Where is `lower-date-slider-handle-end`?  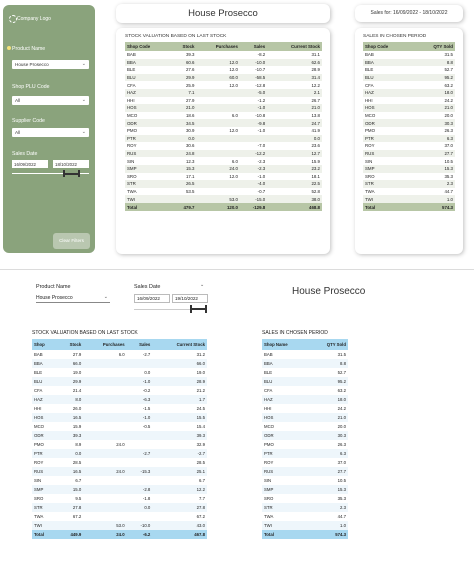 lower-date-slider-handle-end is located at coordinates (206, 309).